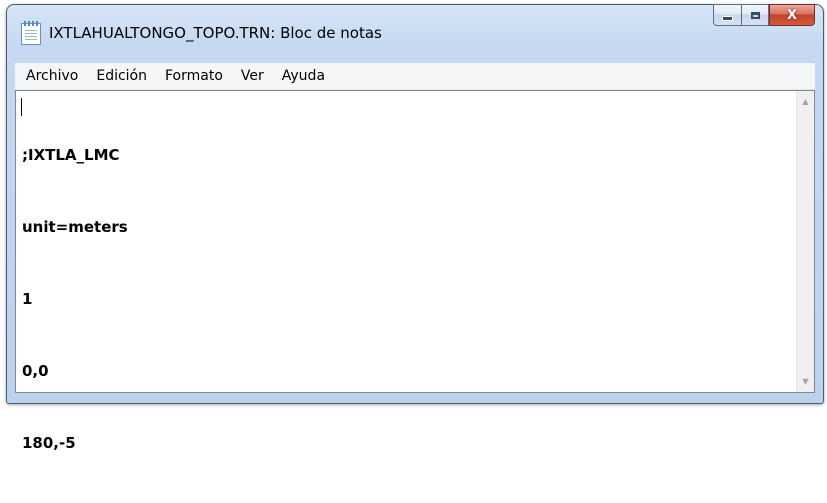 The height and width of the screenshot is (503, 827). I want to click on maximize-button, so click(755, 15).